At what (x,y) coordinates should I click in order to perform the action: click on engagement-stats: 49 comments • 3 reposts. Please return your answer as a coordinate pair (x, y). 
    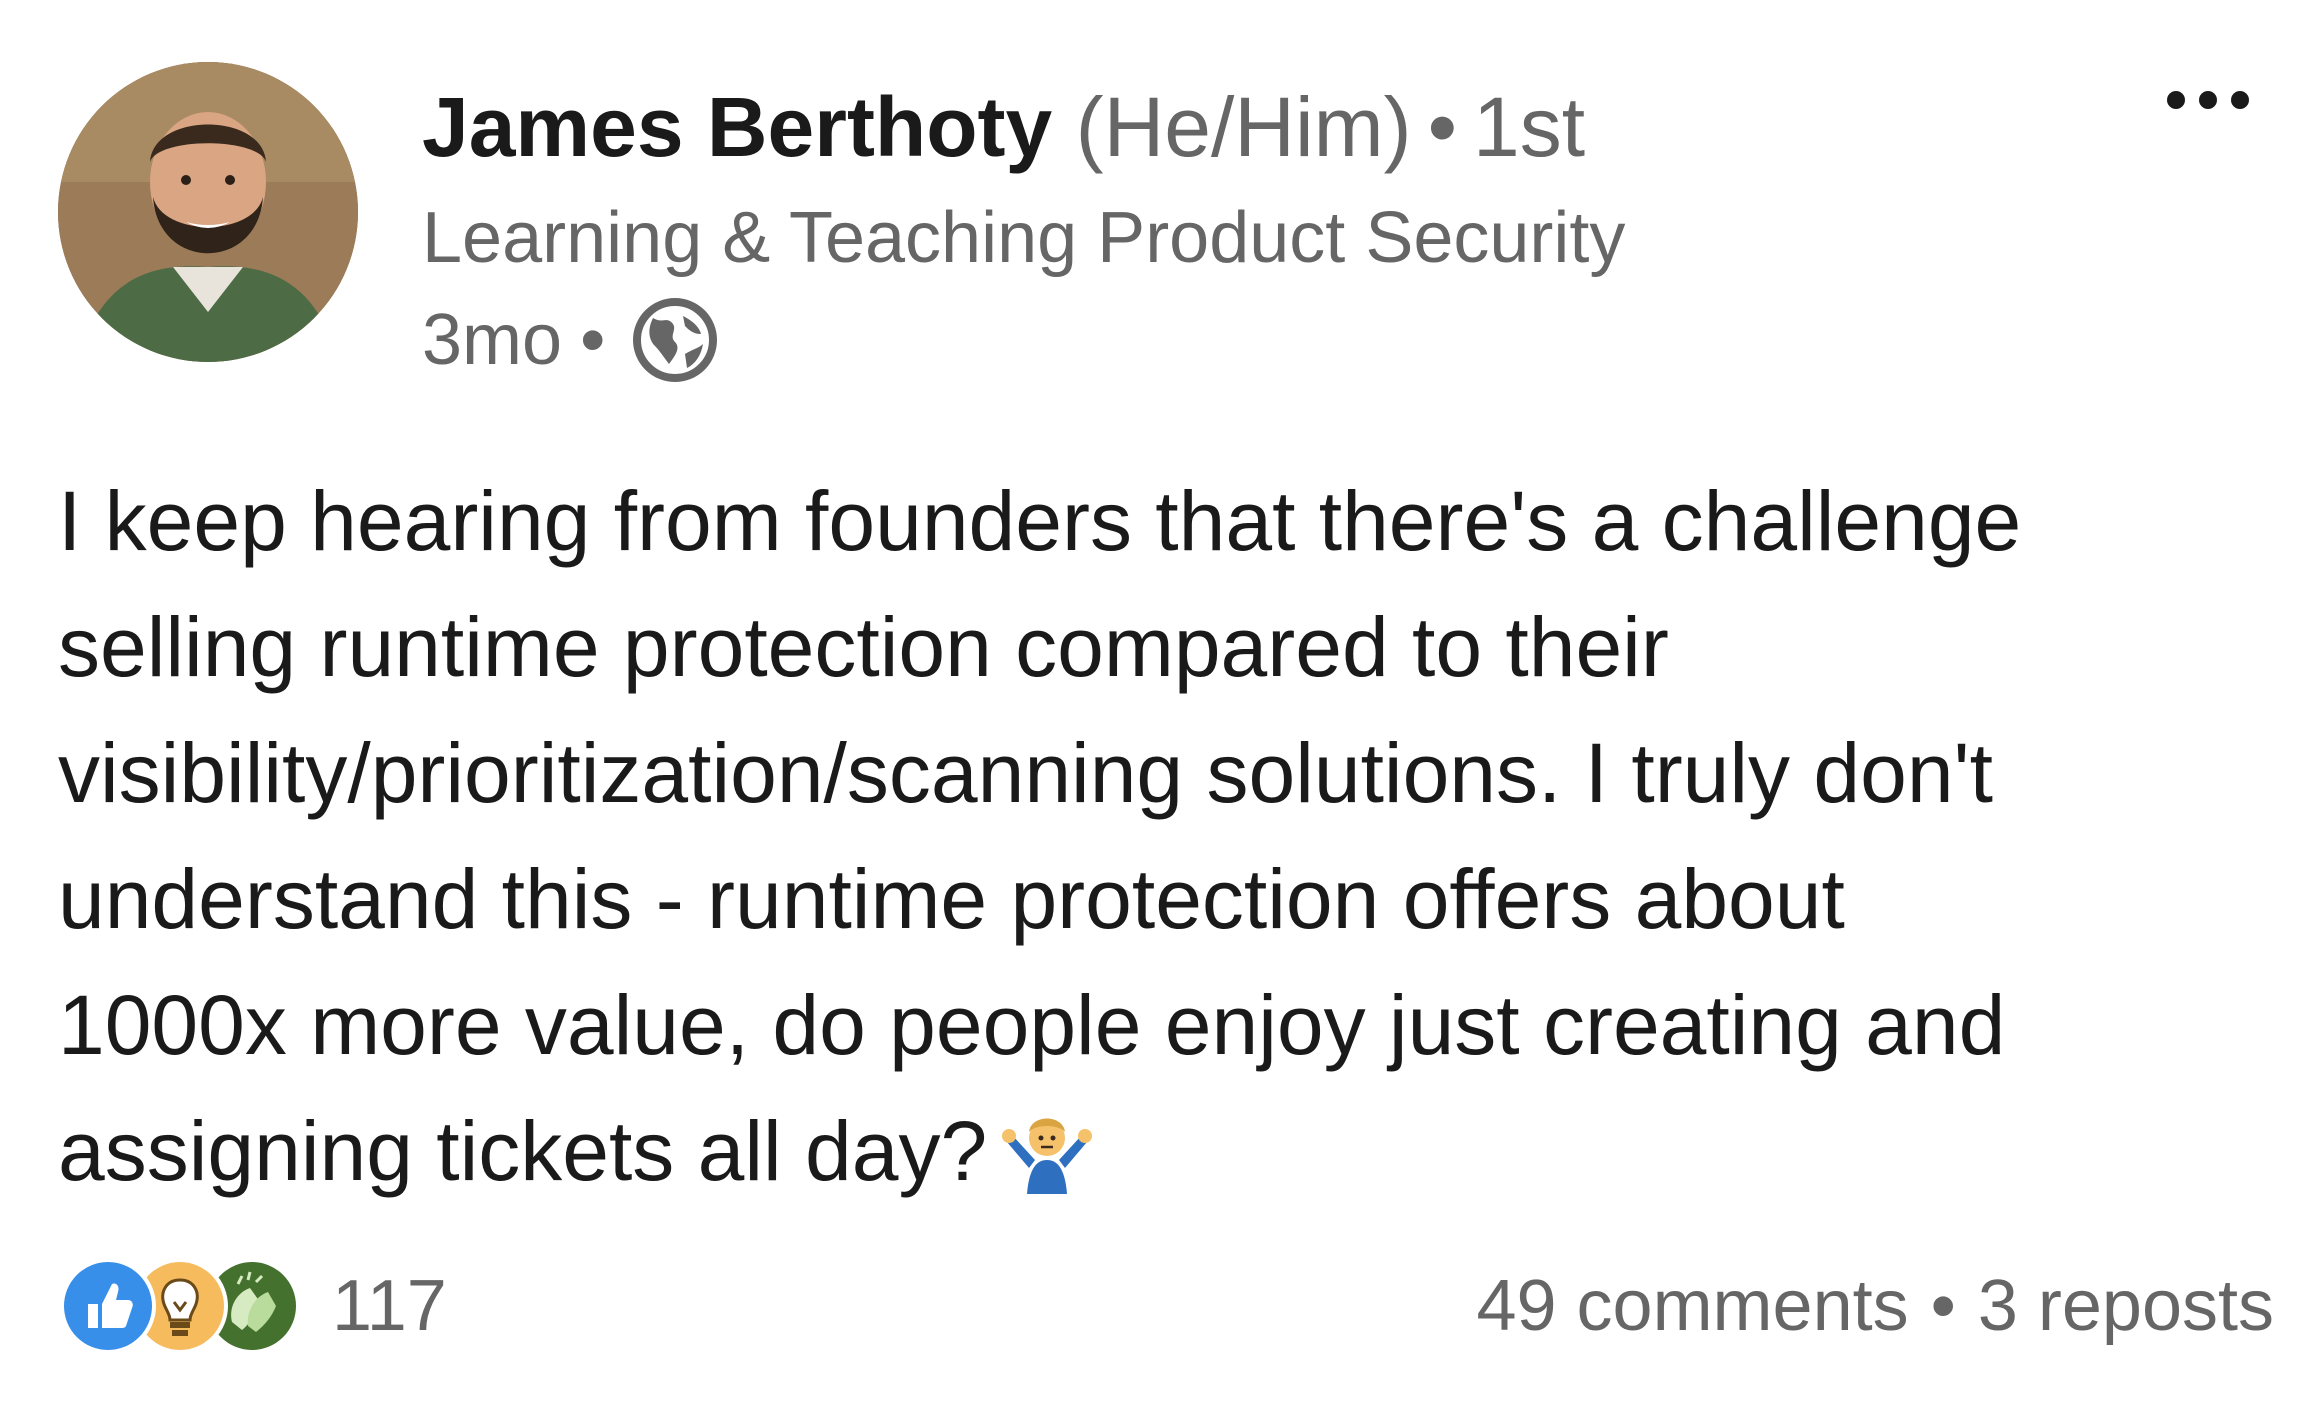
    Looking at the image, I should click on (1875, 1306).